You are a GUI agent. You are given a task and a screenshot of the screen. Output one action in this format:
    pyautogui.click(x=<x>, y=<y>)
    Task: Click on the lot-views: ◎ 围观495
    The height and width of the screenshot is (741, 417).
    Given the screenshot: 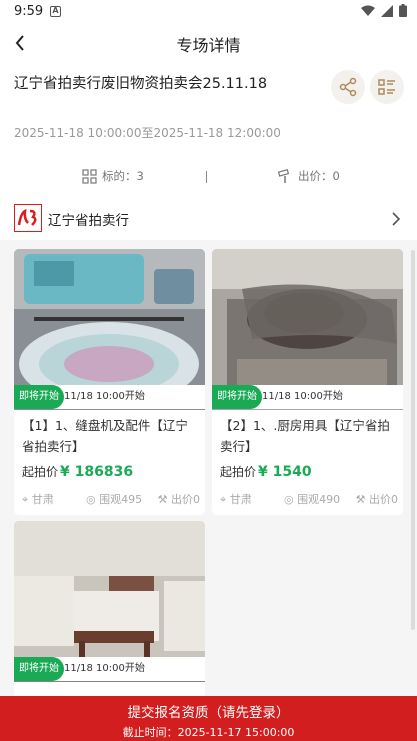 What is the action you would take?
    pyautogui.click(x=114, y=499)
    